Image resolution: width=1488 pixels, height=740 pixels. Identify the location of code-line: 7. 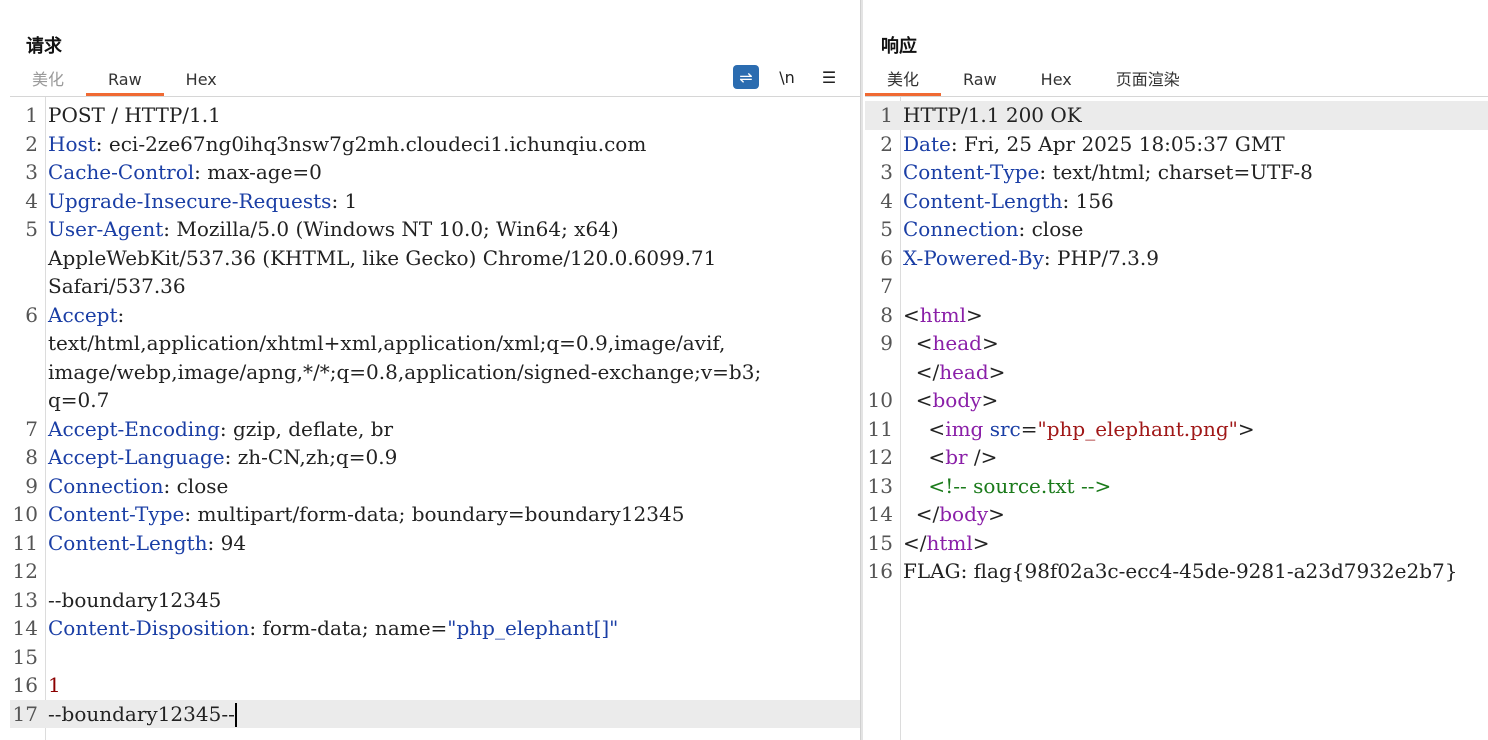
(1176, 286).